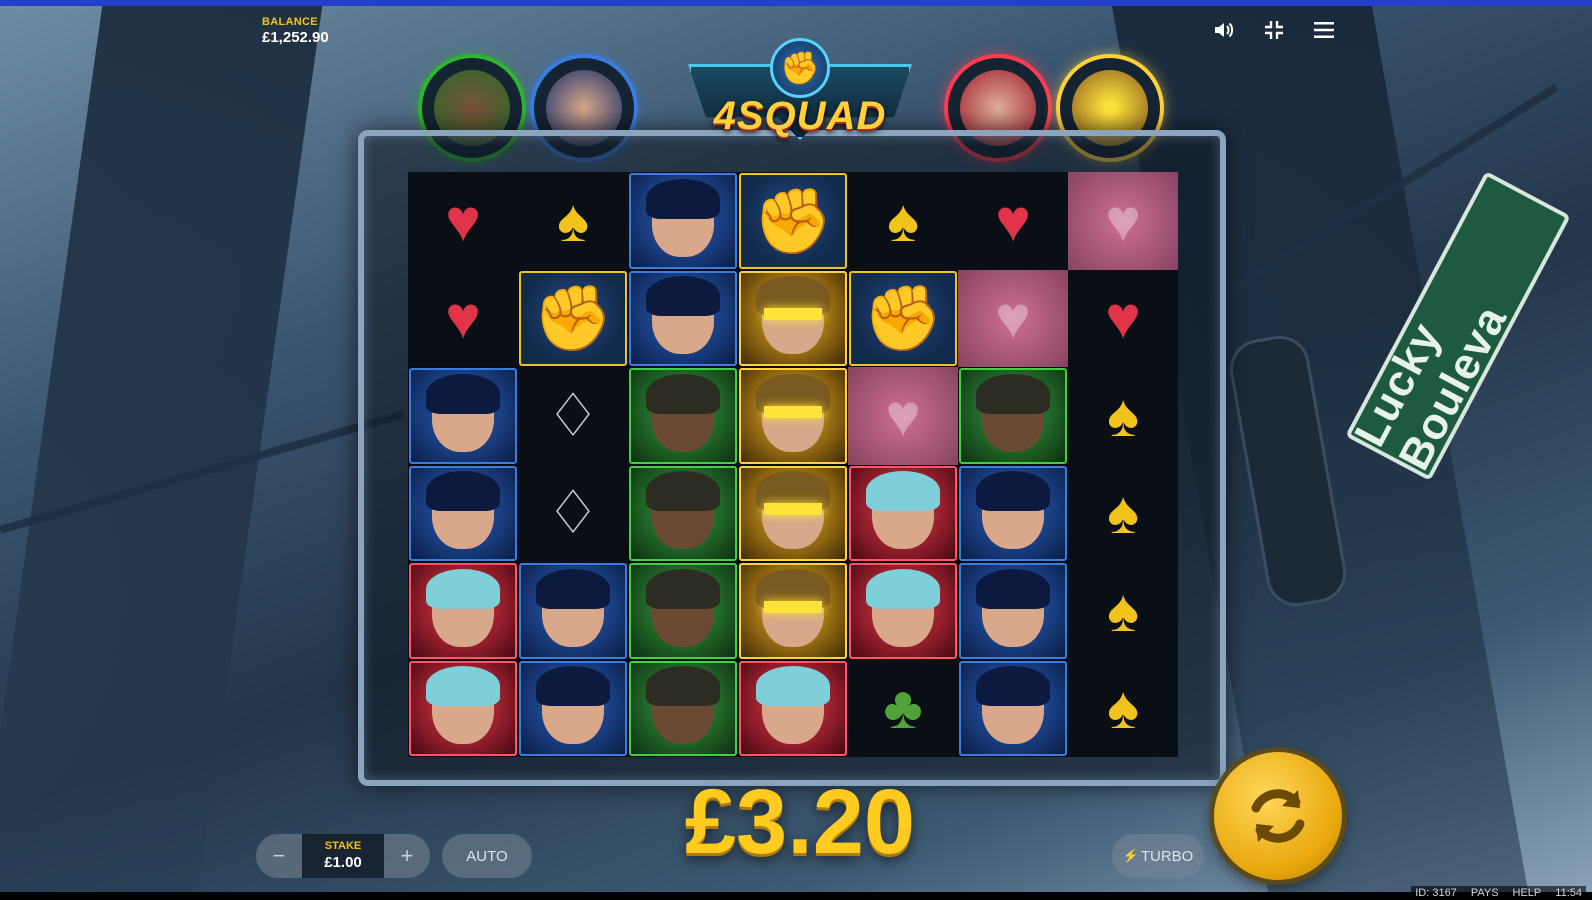 The width and height of the screenshot is (1592, 900). What do you see at coordinates (1324, 30) in the screenshot?
I see `menu-icon` at bounding box center [1324, 30].